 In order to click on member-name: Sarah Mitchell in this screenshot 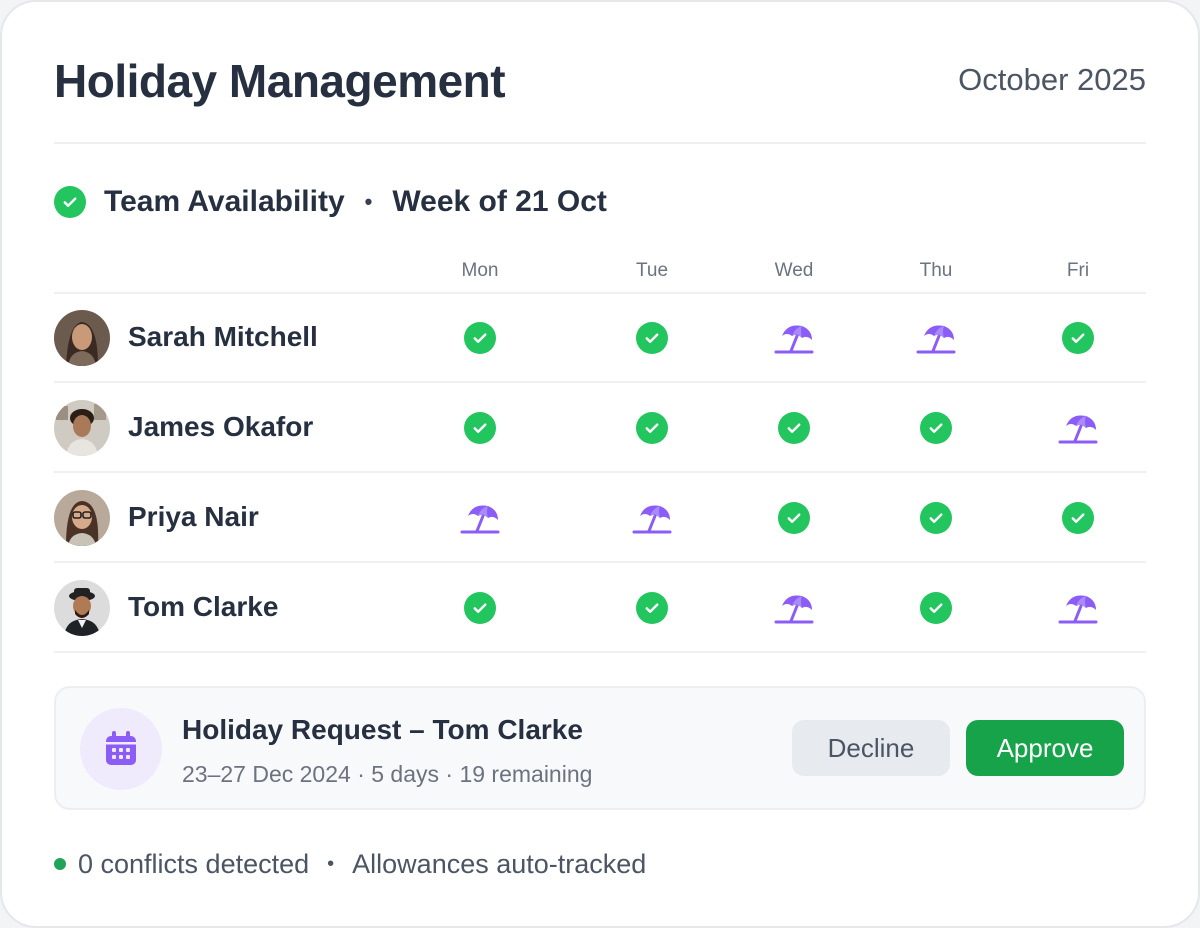, I will do `click(223, 336)`.